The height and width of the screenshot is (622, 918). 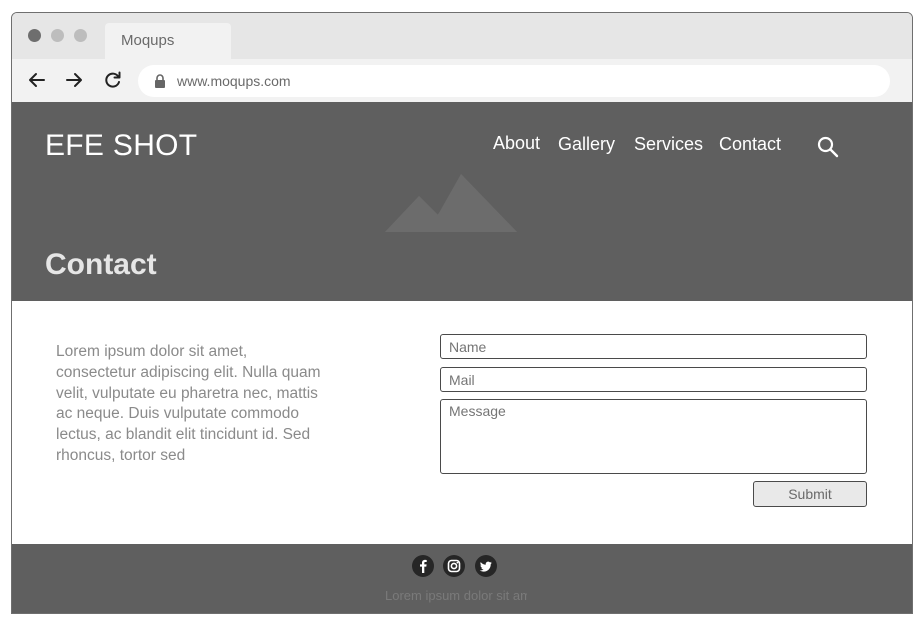 I want to click on nav-gallery: Gallery, so click(x=586, y=144).